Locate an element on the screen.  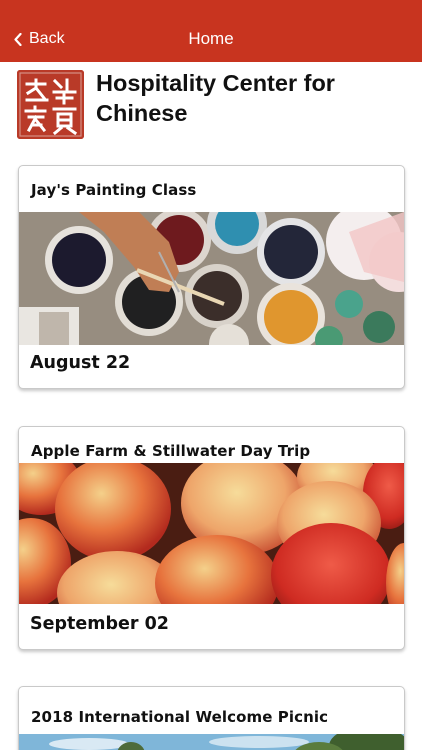
event-title: 2018 International Welcome Picnic is located at coordinates (180, 717).